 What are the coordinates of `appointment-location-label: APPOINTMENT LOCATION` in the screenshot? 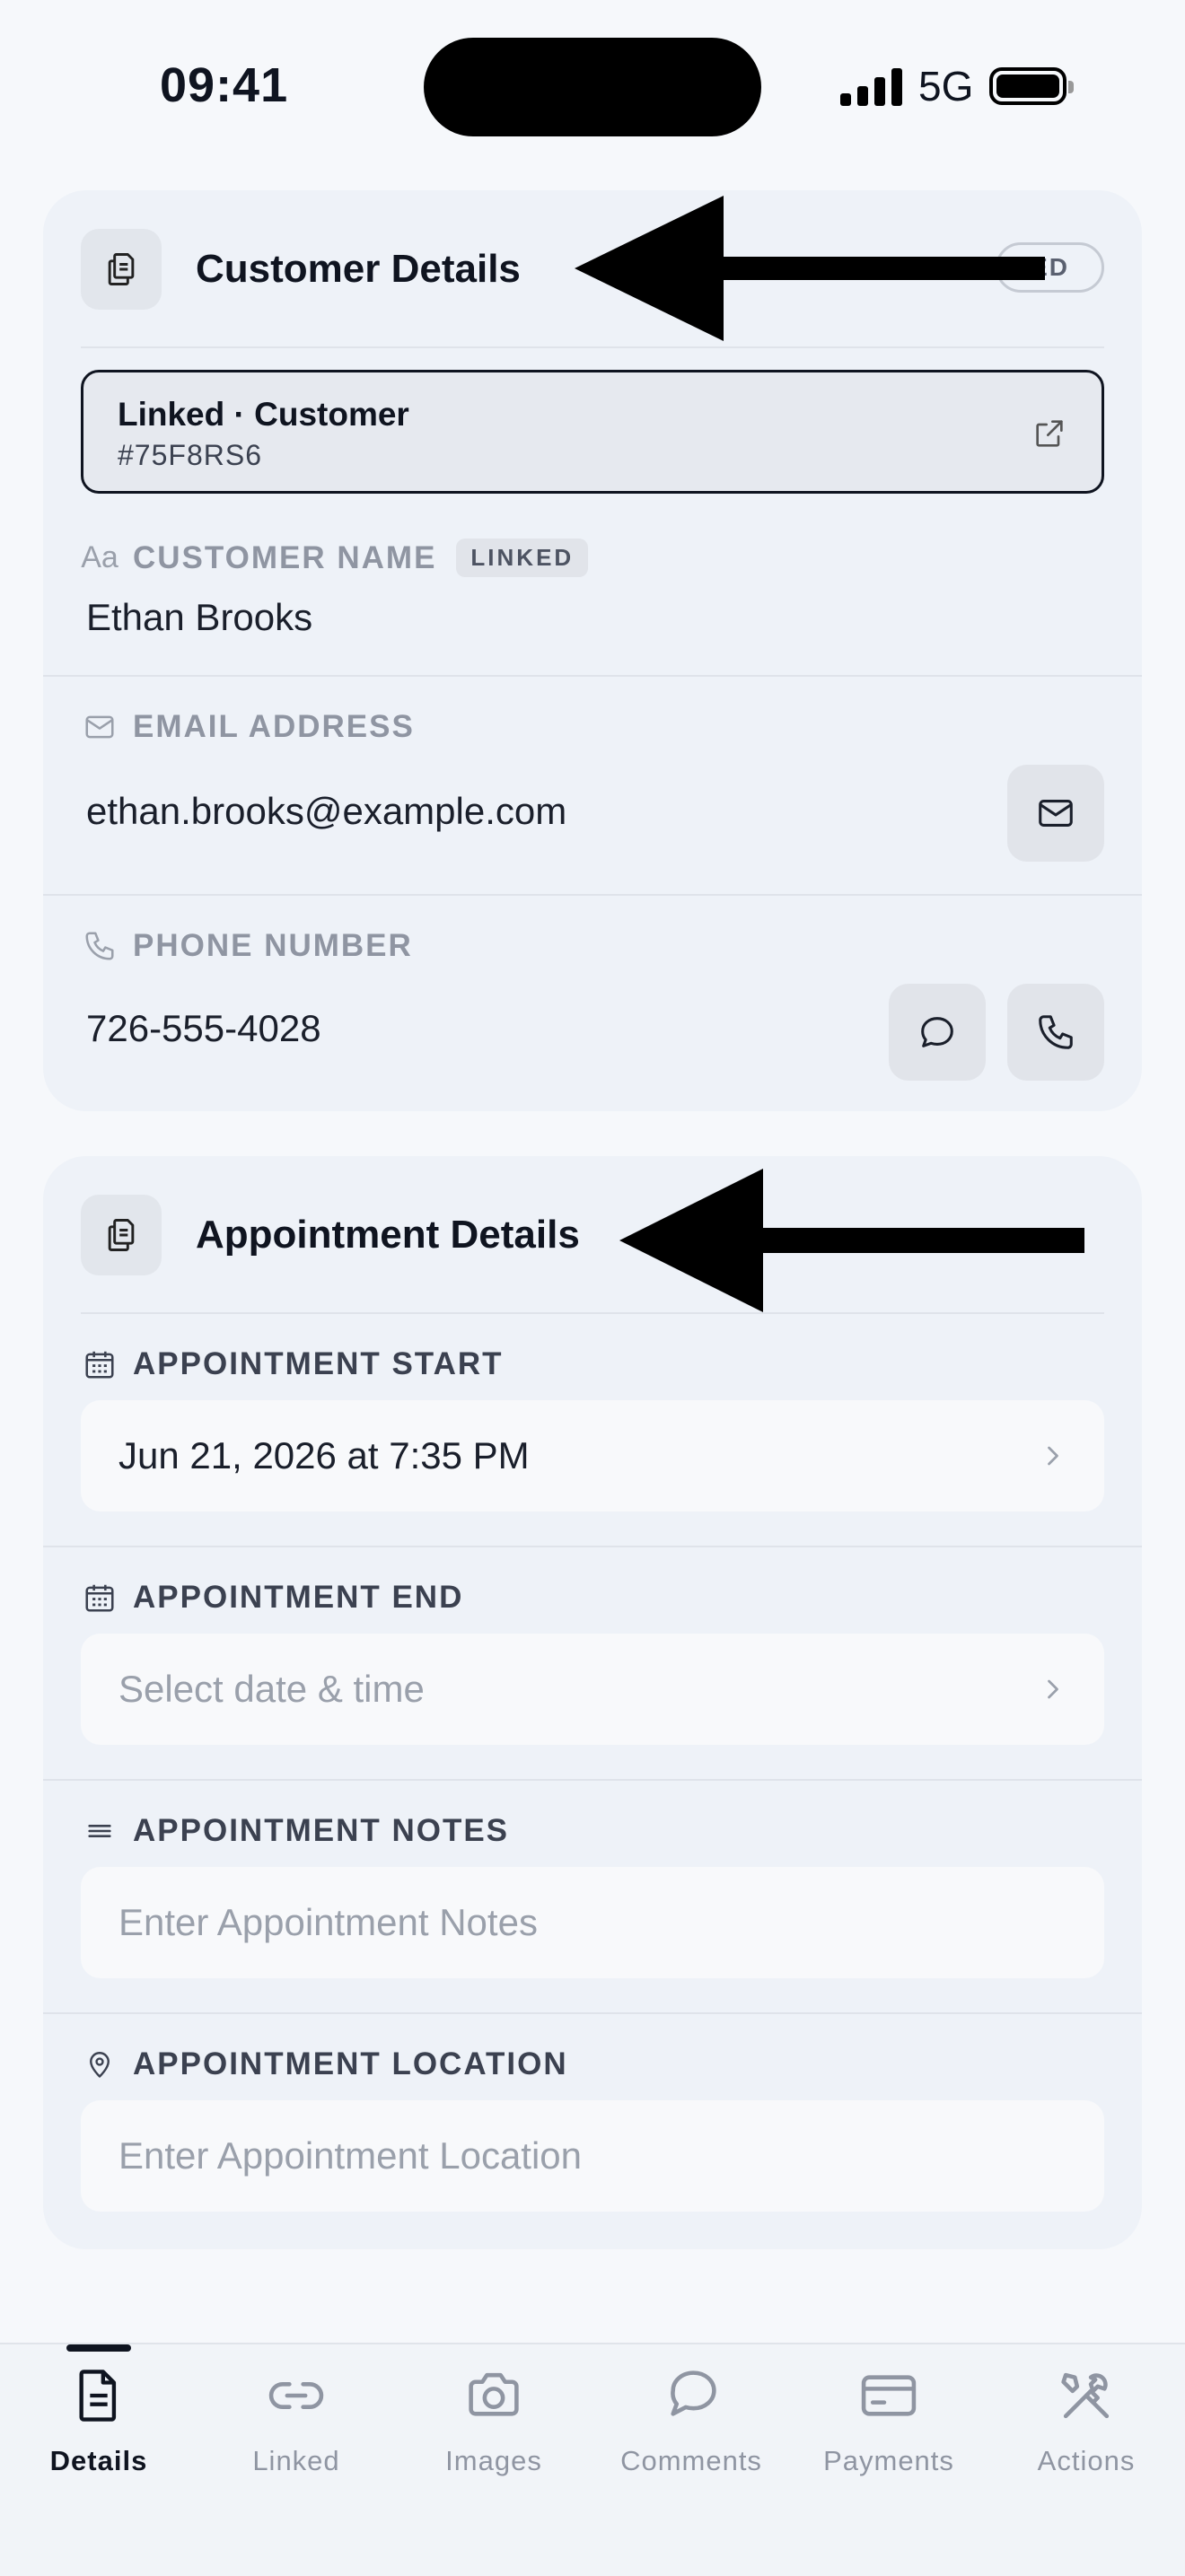 It's located at (324, 2064).